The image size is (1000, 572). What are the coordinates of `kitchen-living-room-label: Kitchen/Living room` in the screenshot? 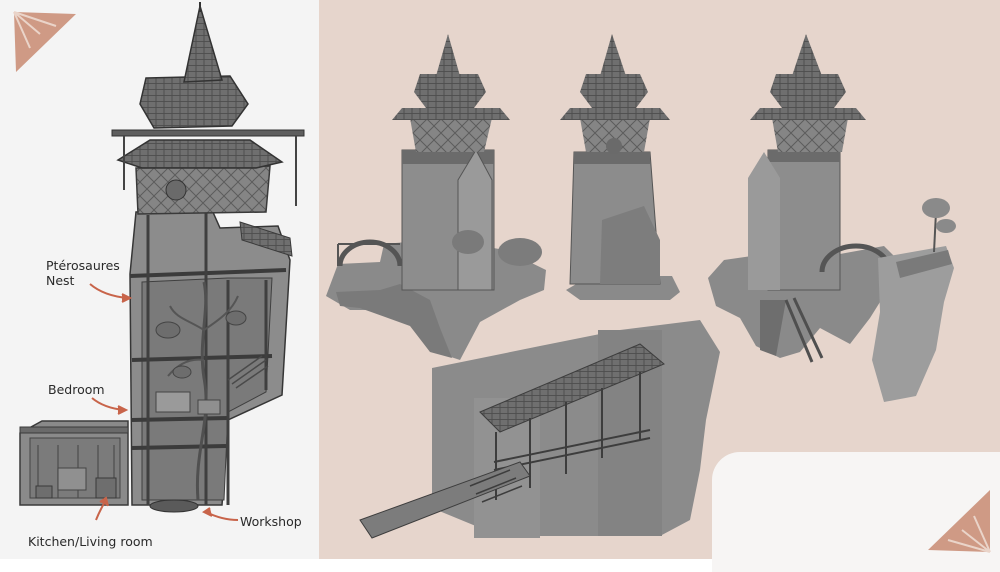 It's located at (90, 541).